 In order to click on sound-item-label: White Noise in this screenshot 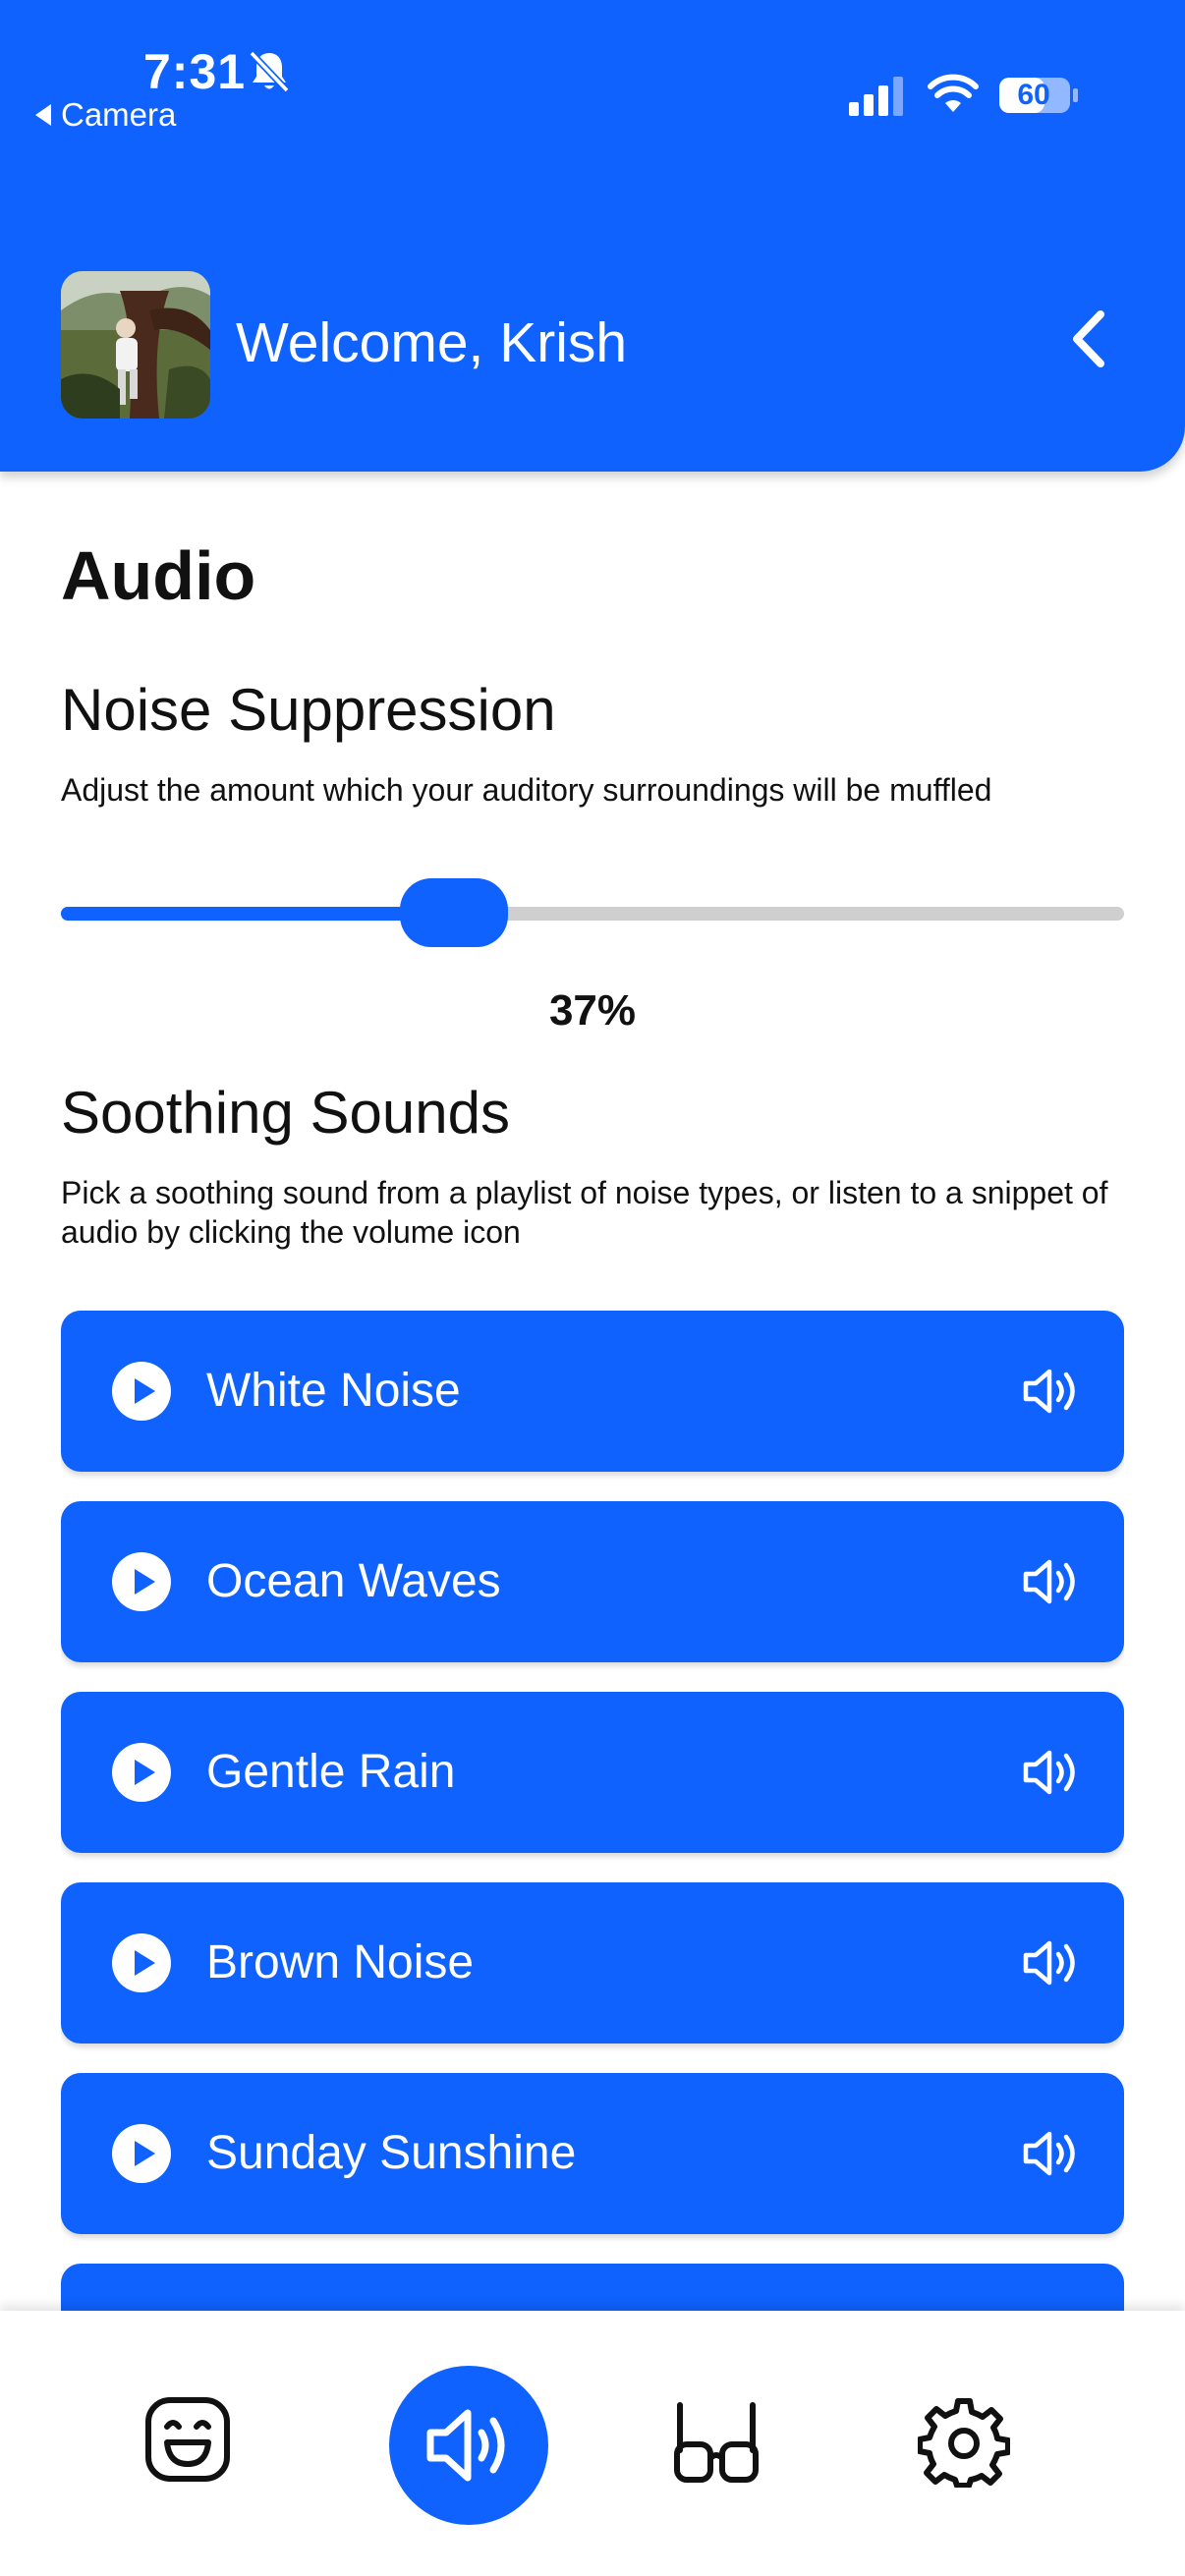, I will do `click(334, 1391)`.